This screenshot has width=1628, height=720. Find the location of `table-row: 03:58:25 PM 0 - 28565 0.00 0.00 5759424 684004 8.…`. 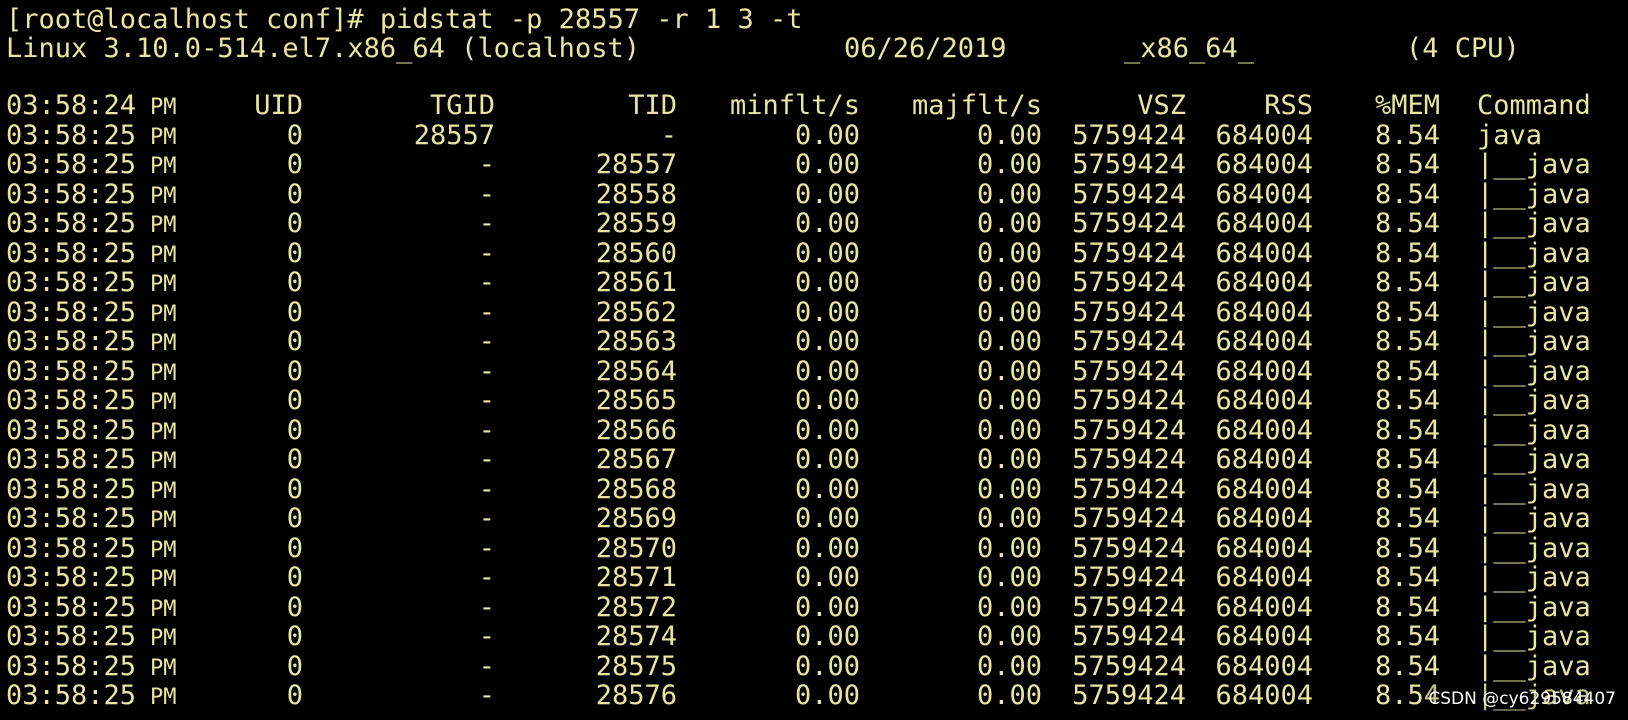

table-row: 03:58:25 PM 0 - 28565 0.00 0.00 5759424 684004 8.… is located at coordinates (814, 401).